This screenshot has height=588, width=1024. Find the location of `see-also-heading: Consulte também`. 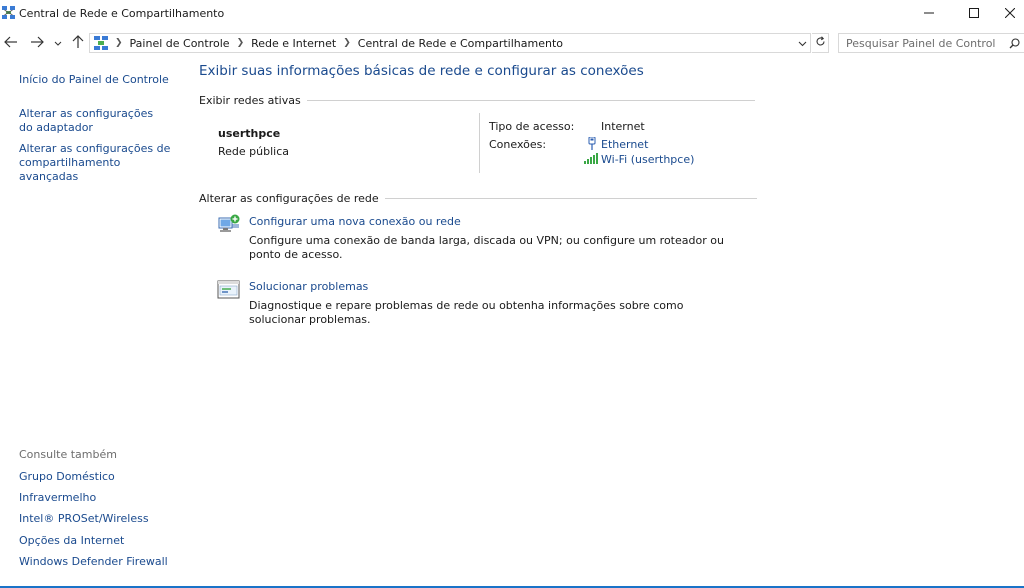

see-also-heading: Consulte também is located at coordinates (68, 454).